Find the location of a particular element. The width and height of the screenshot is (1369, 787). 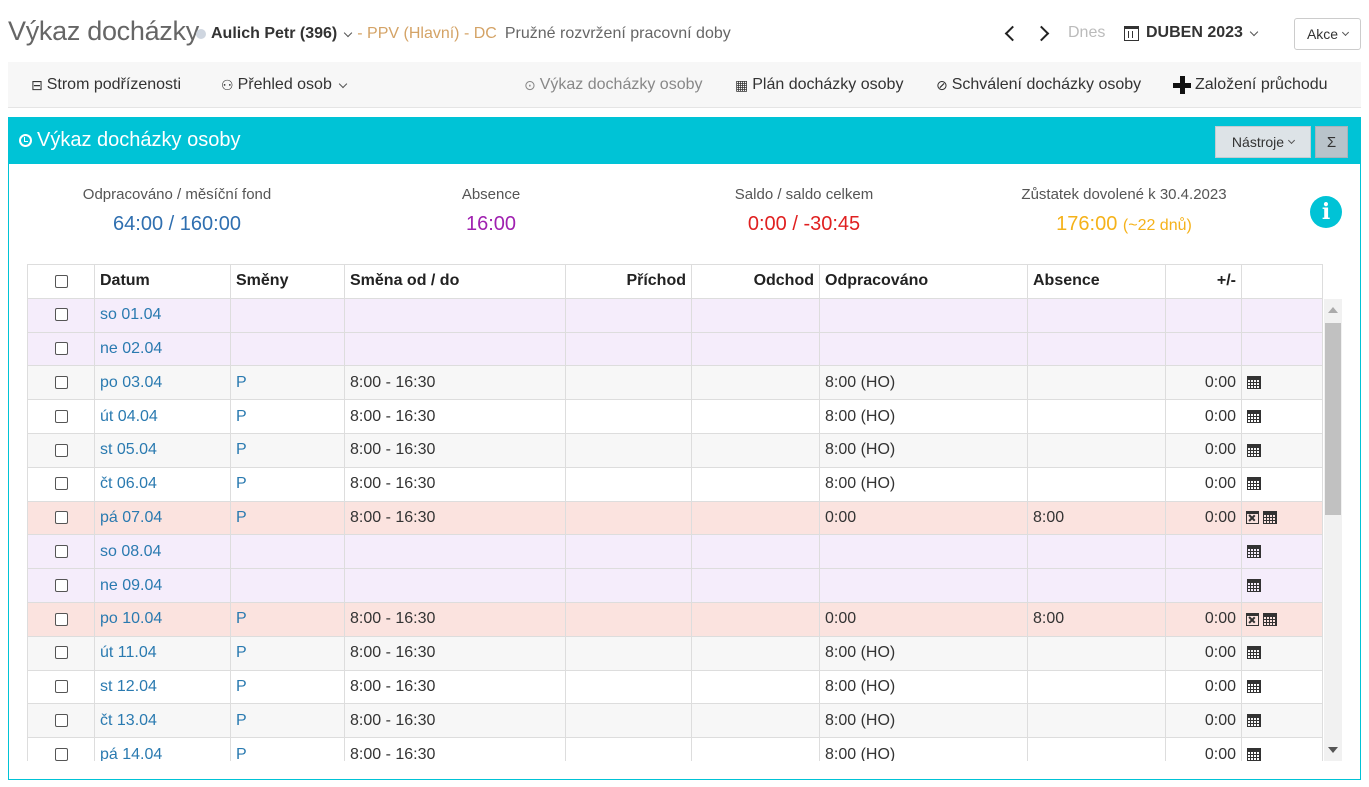

table-row: pá 14.04 P 8:00 - 16:30 8:00 (HO) 0:00 is located at coordinates (675, 749).